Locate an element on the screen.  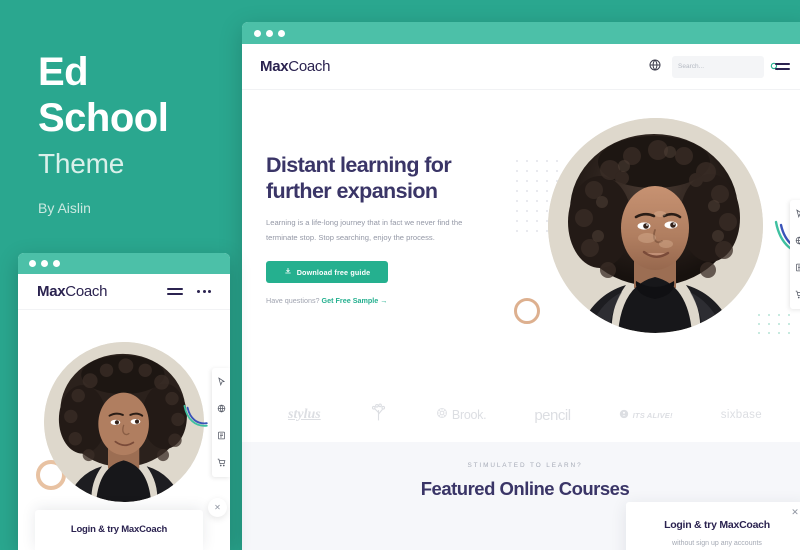
client-logo-its-alive: ITS ALIVE! is located at coordinates (646, 415).